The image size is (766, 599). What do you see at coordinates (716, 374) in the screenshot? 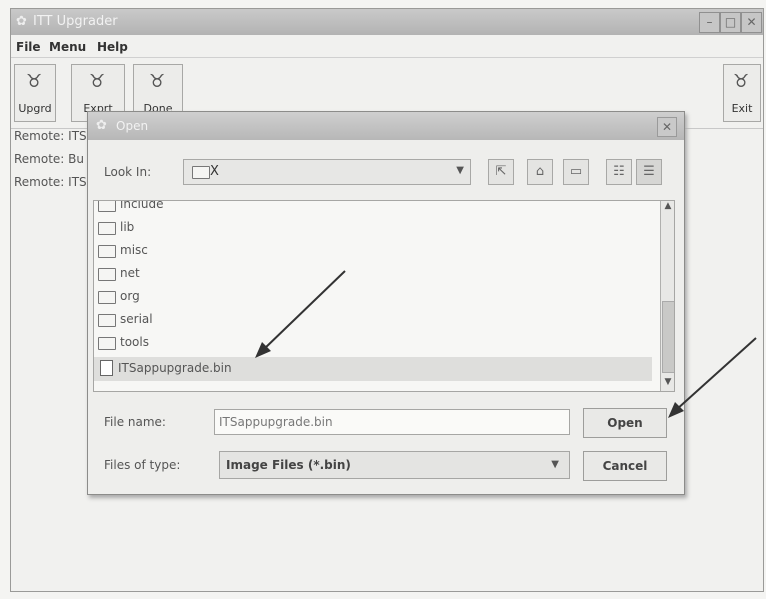
I see `arrow-to-open-button` at bounding box center [716, 374].